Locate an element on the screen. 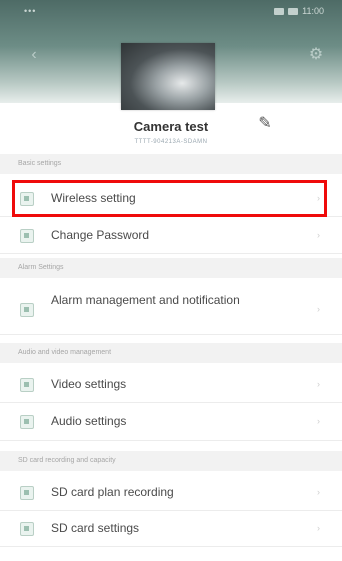 The height and width of the screenshot is (561, 342). video-settings-row: Video settings › is located at coordinates (171, 385).